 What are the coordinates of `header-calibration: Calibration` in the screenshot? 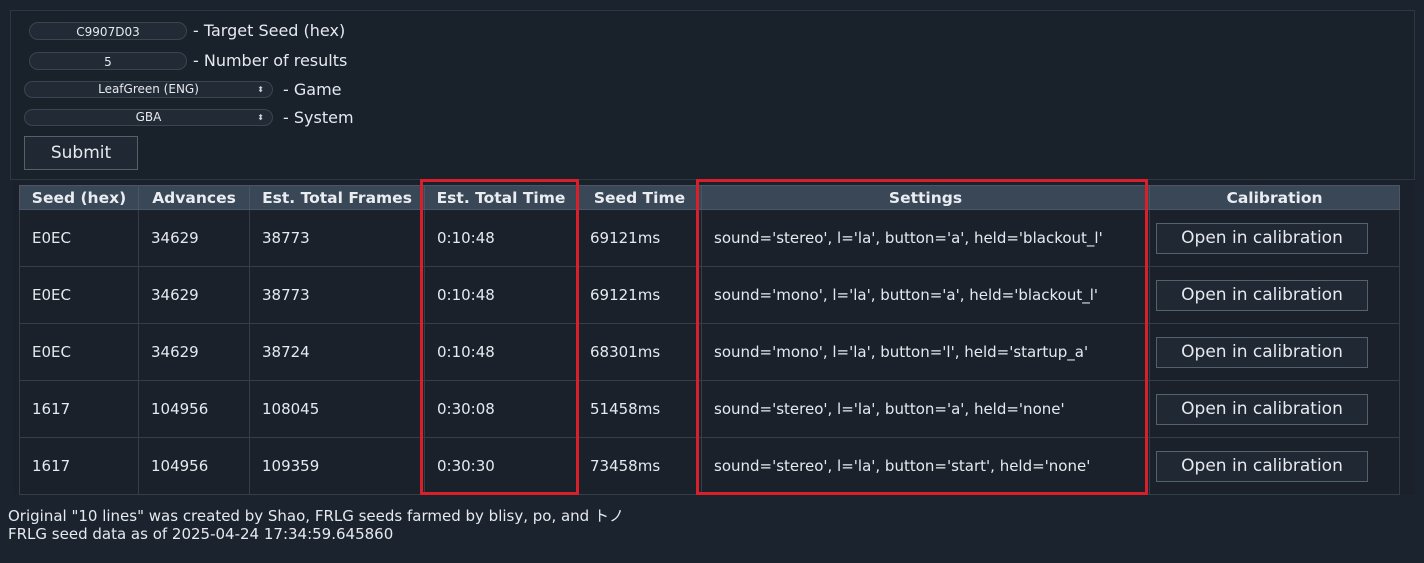 It's located at (1274, 197).